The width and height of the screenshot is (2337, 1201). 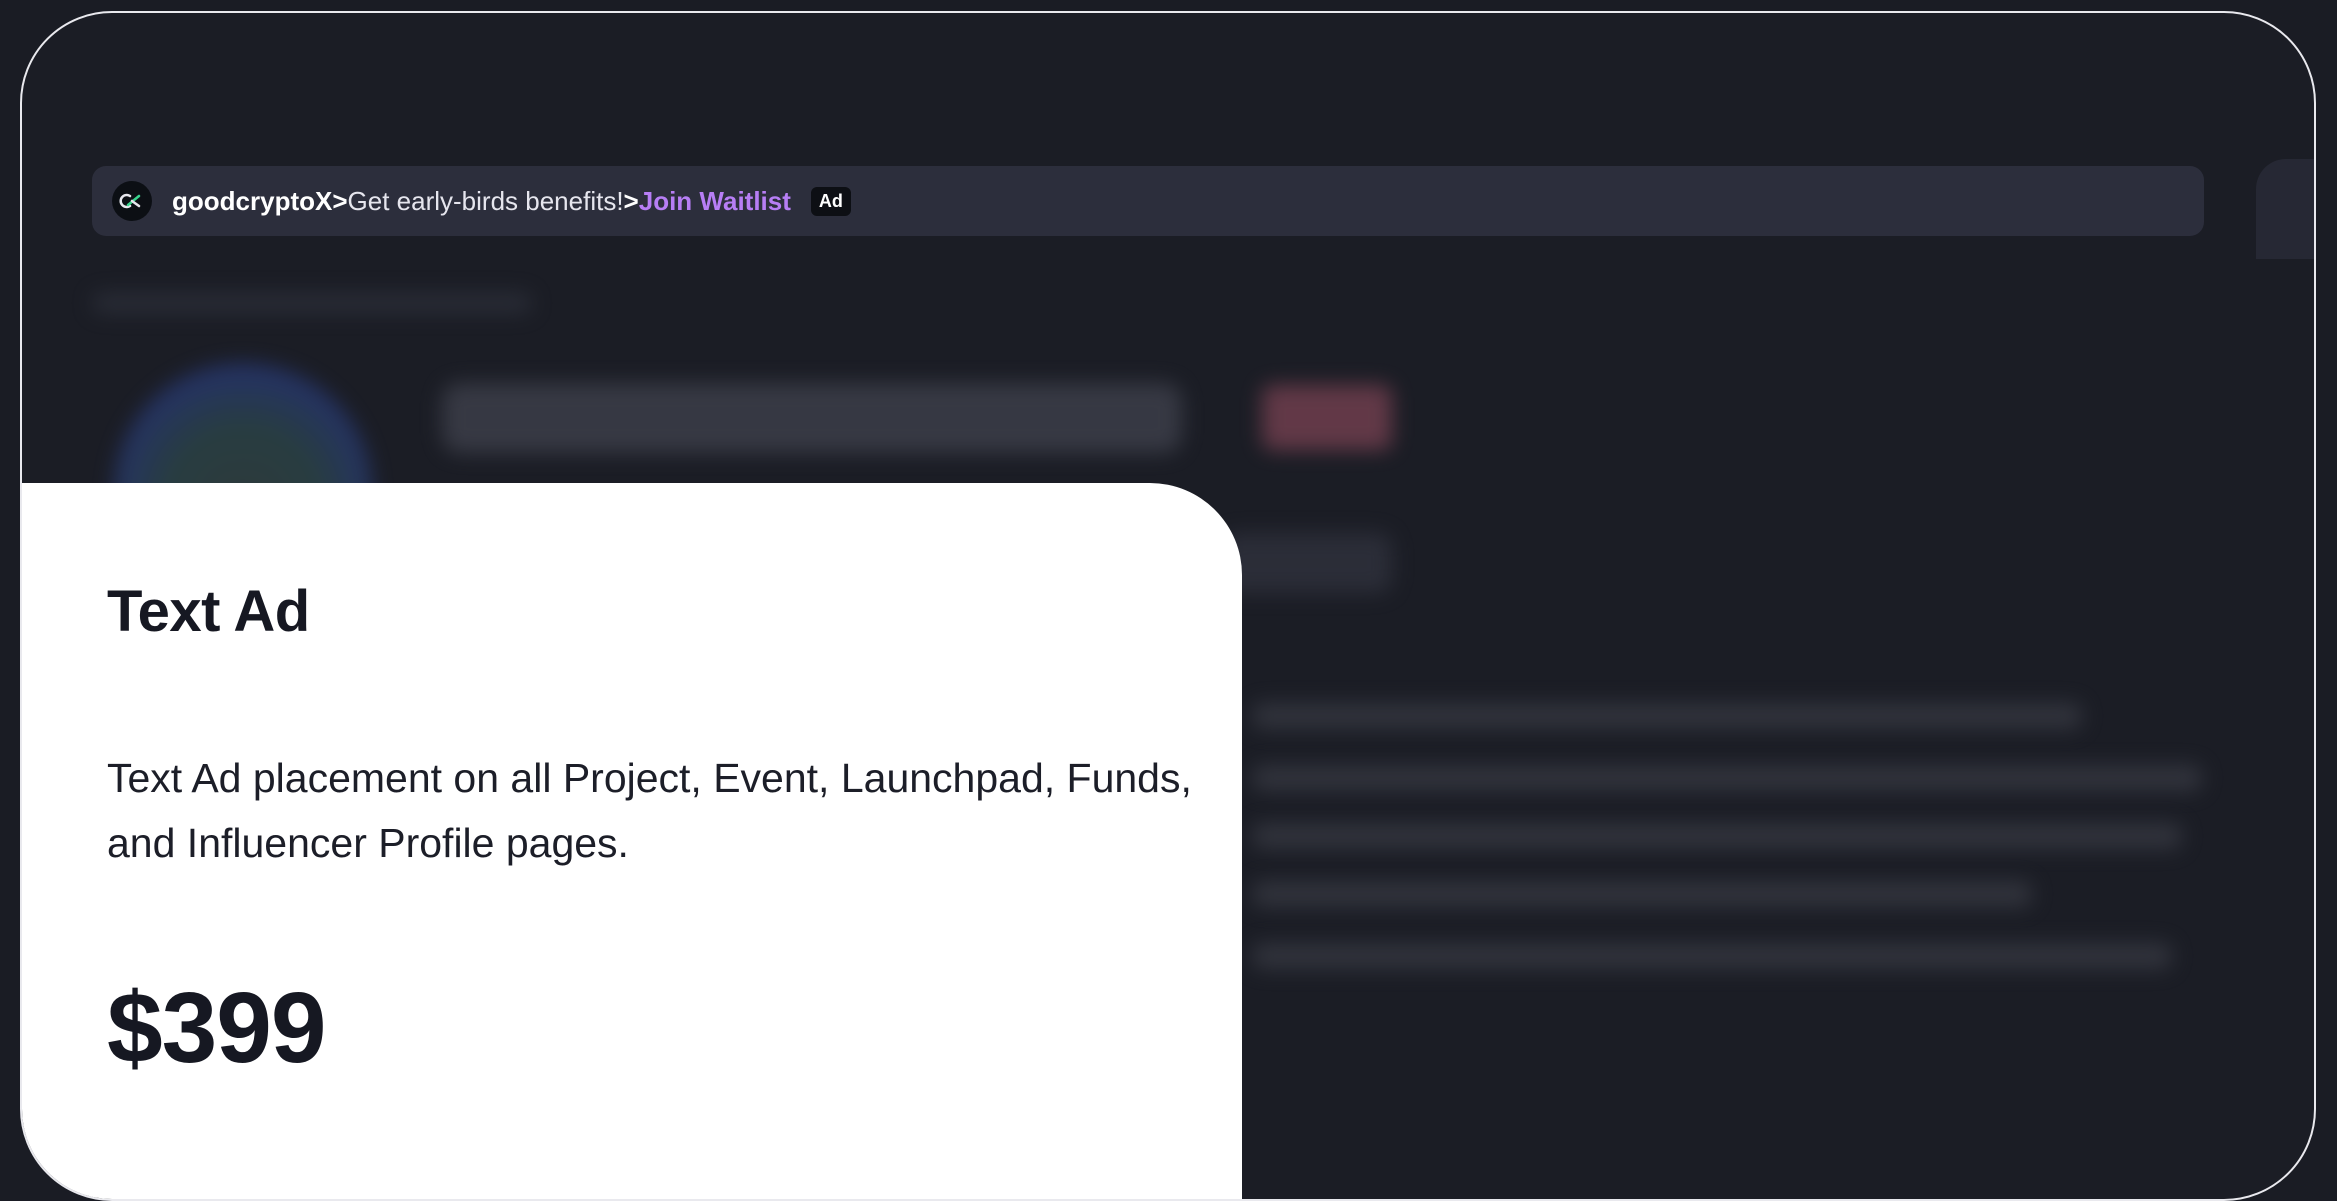 What do you see at coordinates (312, 303) in the screenshot?
I see `blurred-breadcrumb` at bounding box center [312, 303].